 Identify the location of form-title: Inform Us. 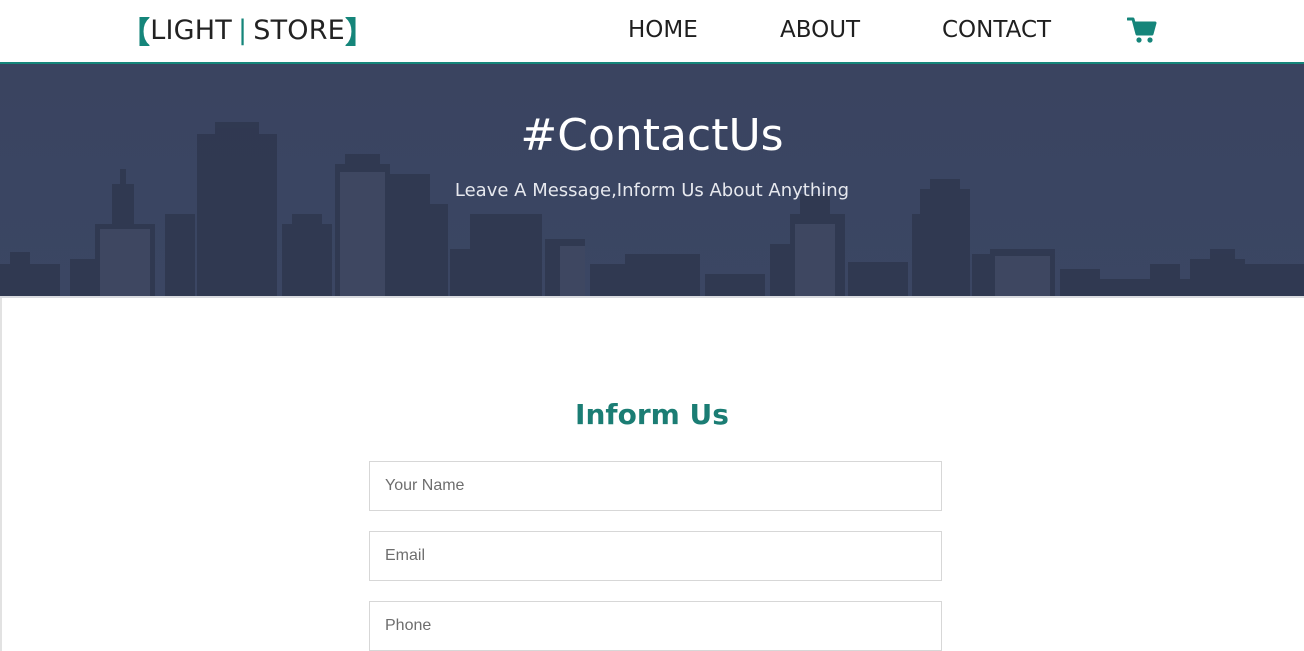
(652, 414).